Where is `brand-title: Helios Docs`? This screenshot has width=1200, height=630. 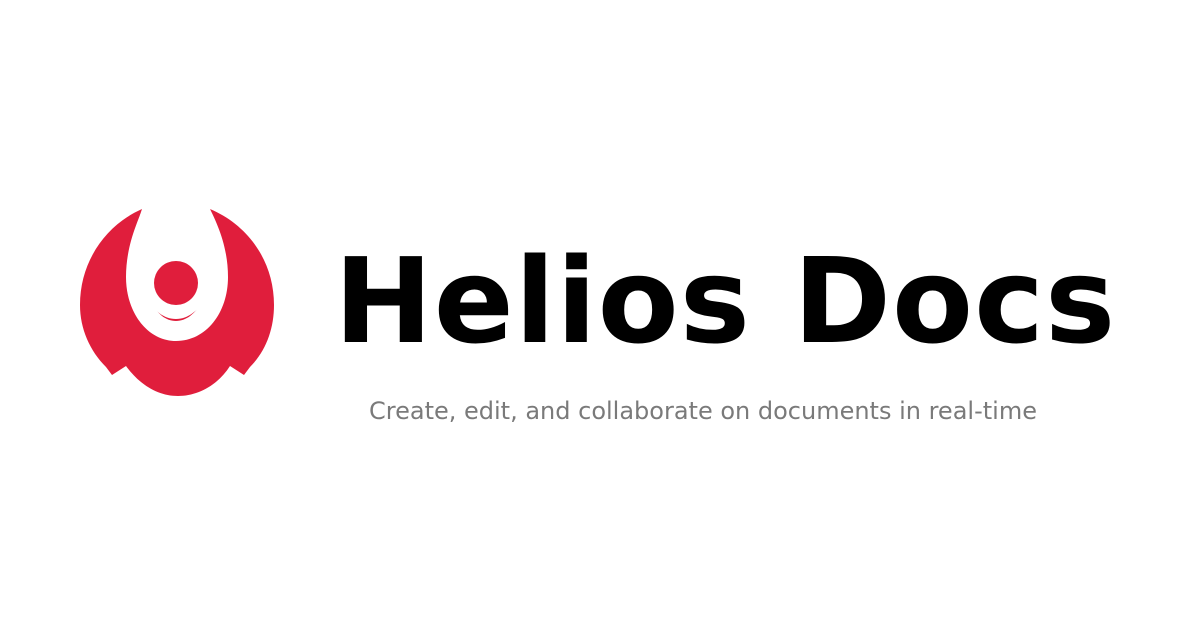
brand-title: Helios Docs is located at coordinates (725, 301).